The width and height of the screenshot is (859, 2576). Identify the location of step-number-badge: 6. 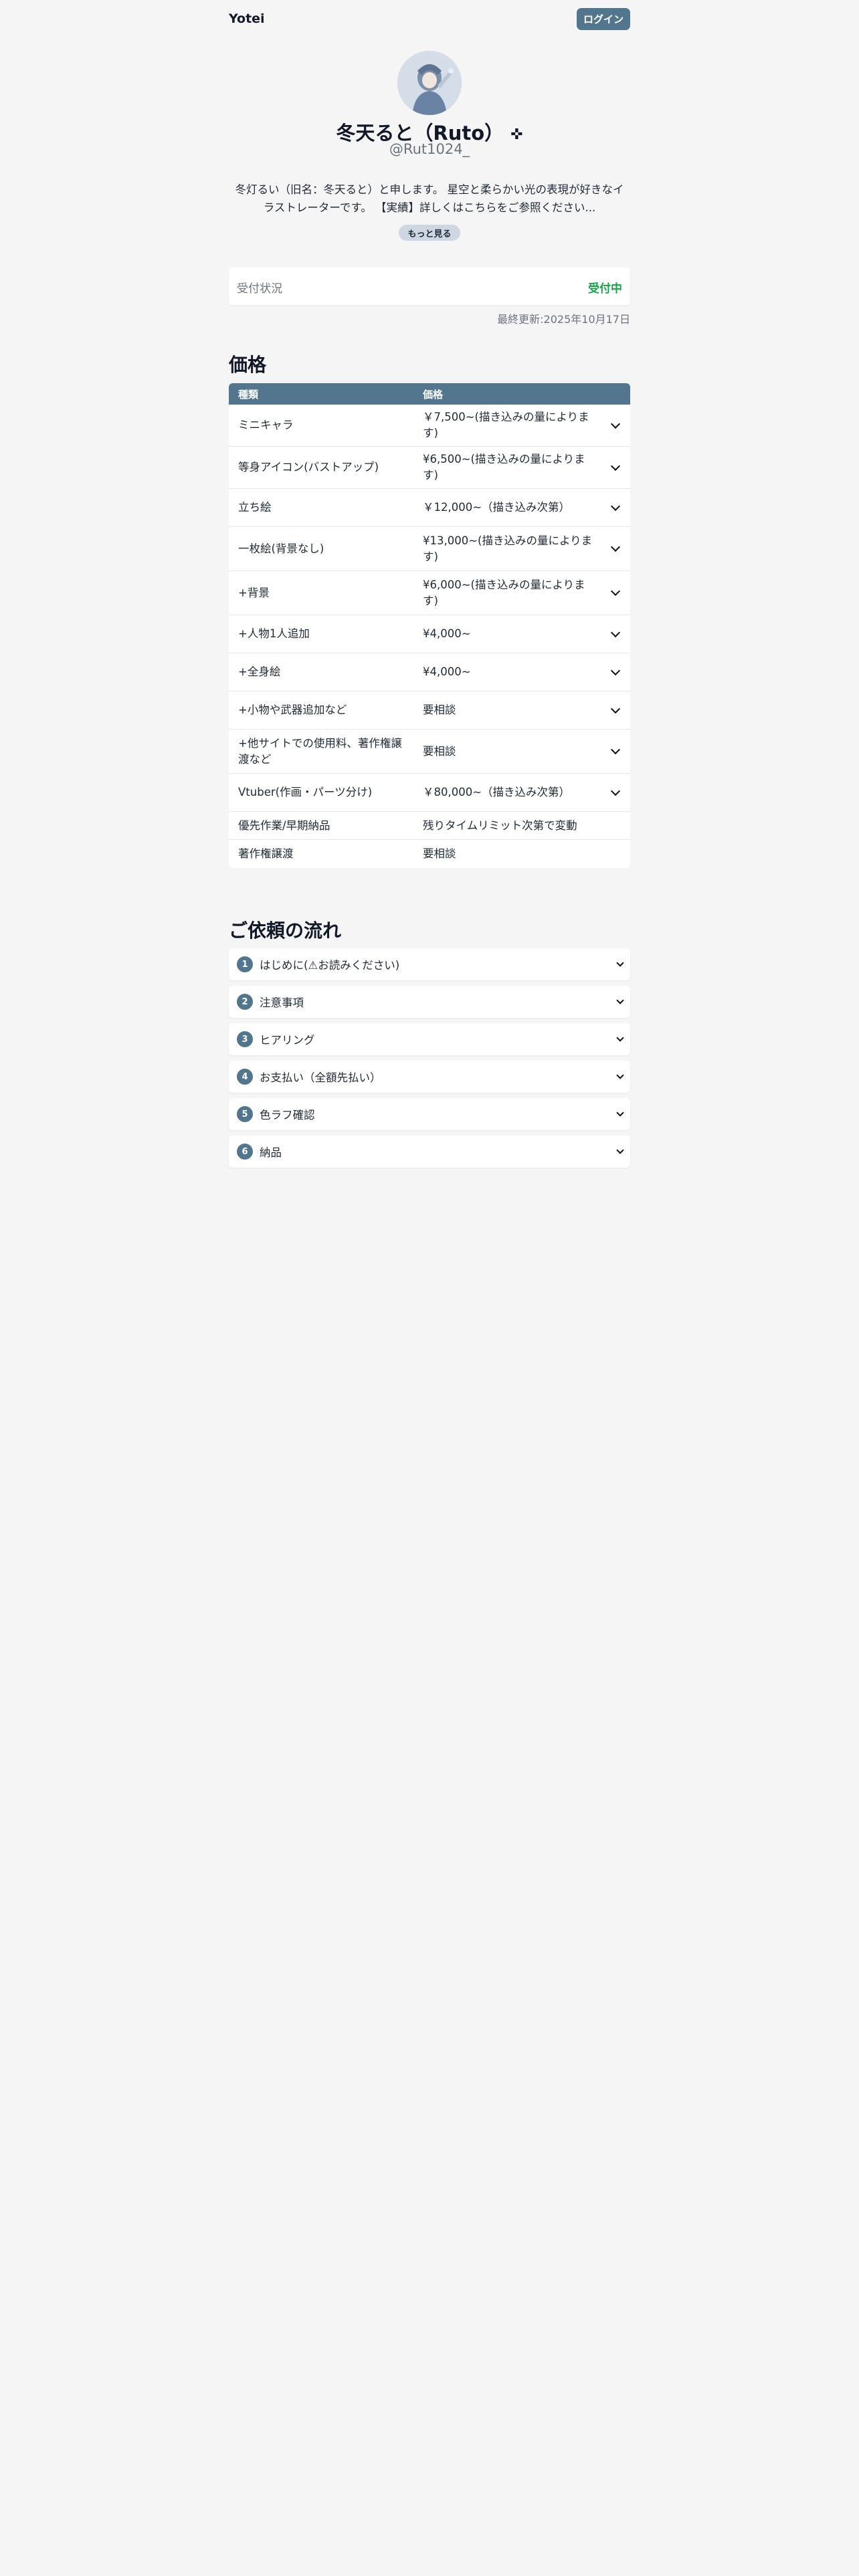
(245, 1152).